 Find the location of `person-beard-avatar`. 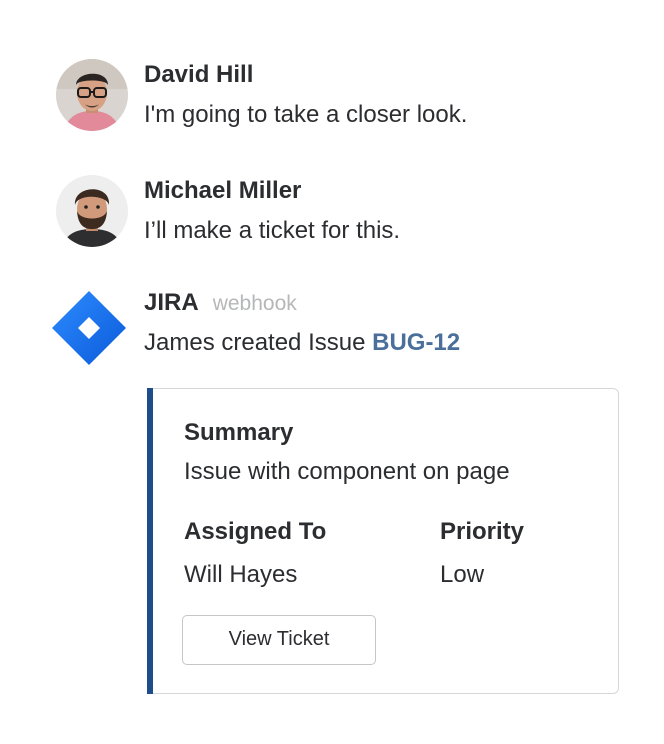

person-beard-avatar is located at coordinates (92, 211).